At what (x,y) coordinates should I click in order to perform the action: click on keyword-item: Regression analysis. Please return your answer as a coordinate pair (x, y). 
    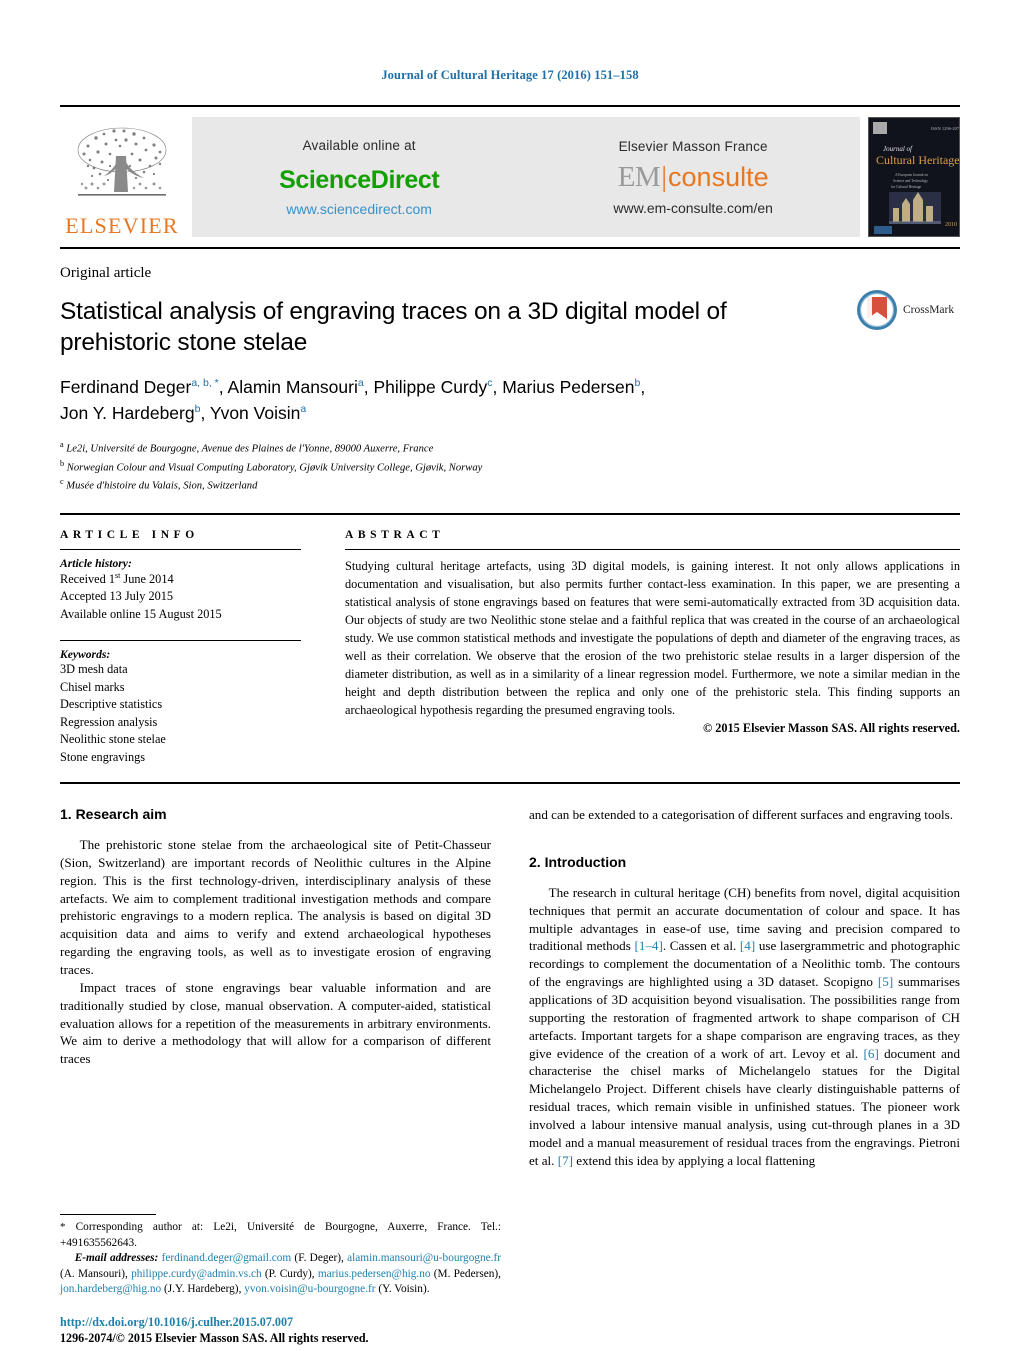
    Looking at the image, I should click on (109, 721).